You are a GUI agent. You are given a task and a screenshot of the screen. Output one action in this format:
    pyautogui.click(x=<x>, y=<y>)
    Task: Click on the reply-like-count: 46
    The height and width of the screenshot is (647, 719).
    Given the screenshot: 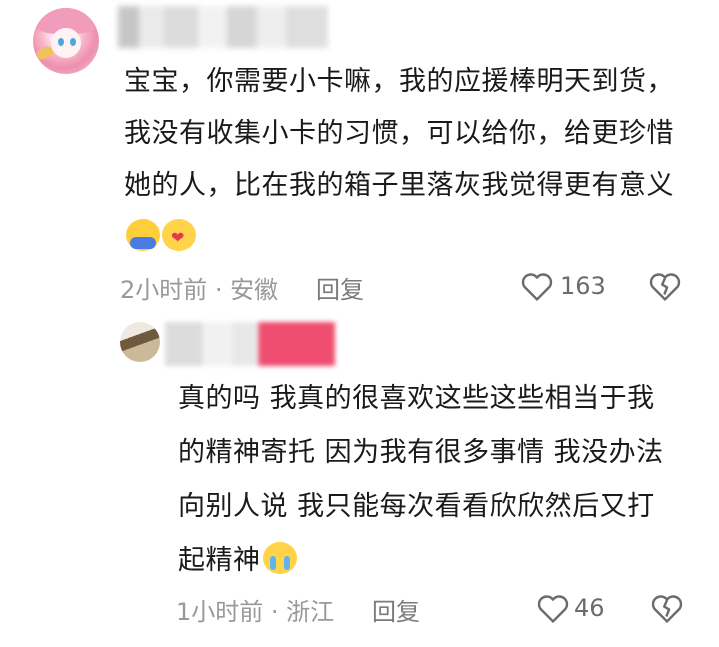 What is the action you would take?
    pyautogui.click(x=589, y=608)
    